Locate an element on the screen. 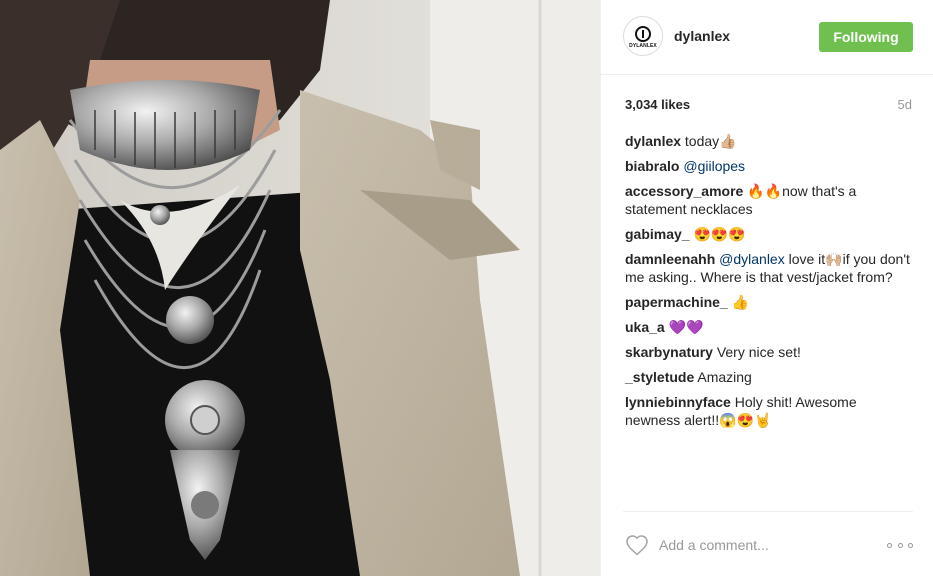 The height and width of the screenshot is (576, 933). dylanlex-logo-icon is located at coordinates (643, 33).